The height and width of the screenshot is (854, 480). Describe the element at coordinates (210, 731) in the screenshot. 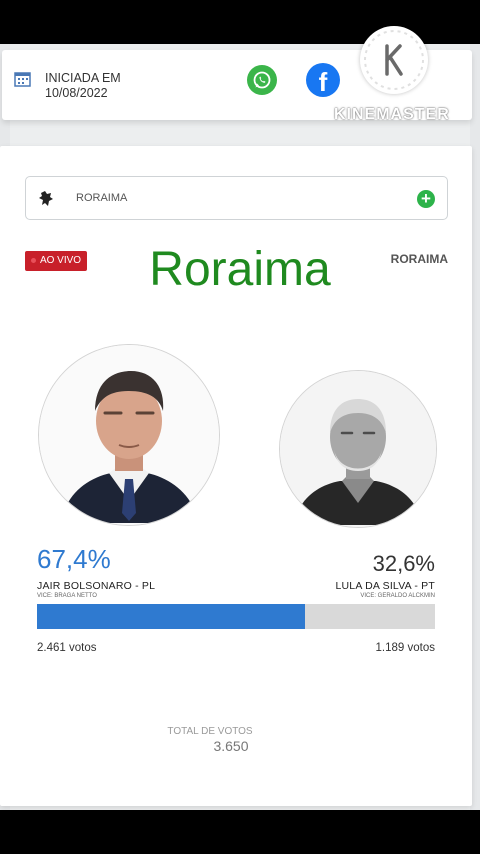

I see `total-votes-label: TOTAL DE VOTOS` at that location.